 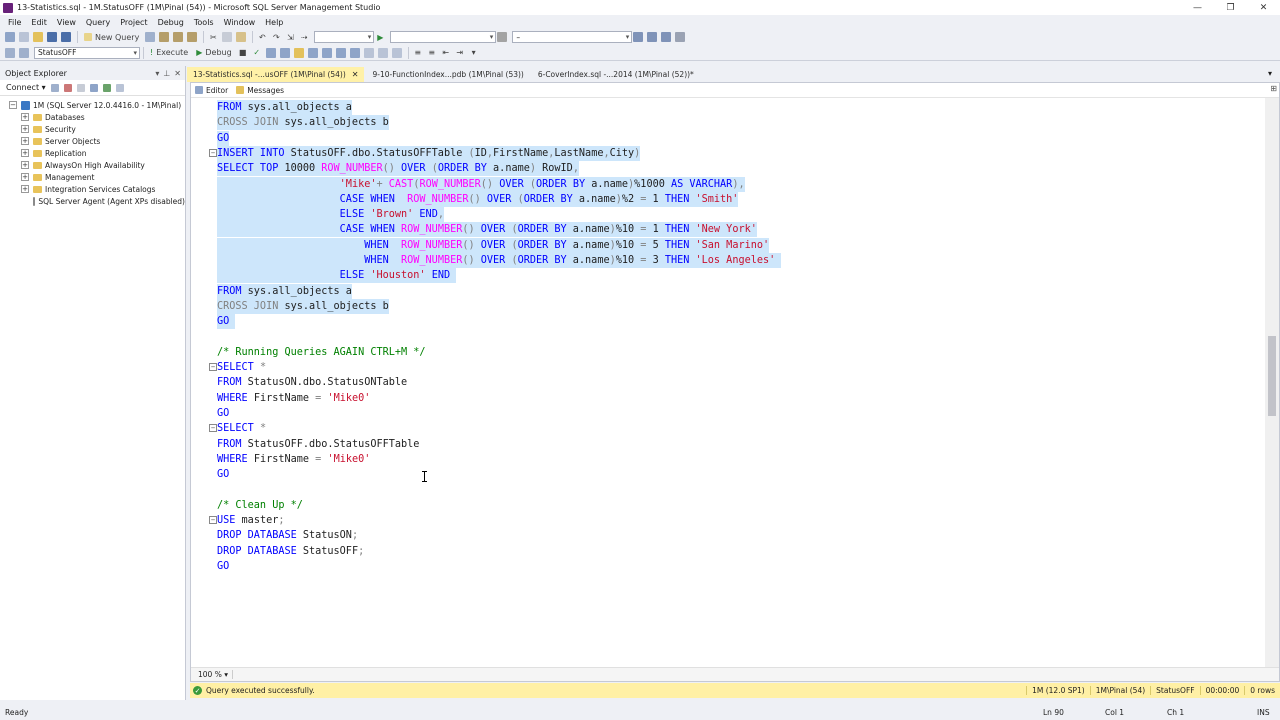 What do you see at coordinates (327, 52) in the screenshot?
I see `actual-plan-icon` at bounding box center [327, 52].